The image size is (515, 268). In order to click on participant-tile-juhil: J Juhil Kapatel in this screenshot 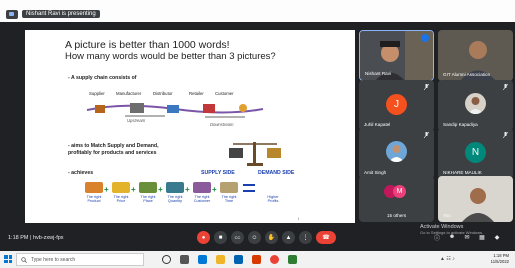, I will do `click(396, 105)`.